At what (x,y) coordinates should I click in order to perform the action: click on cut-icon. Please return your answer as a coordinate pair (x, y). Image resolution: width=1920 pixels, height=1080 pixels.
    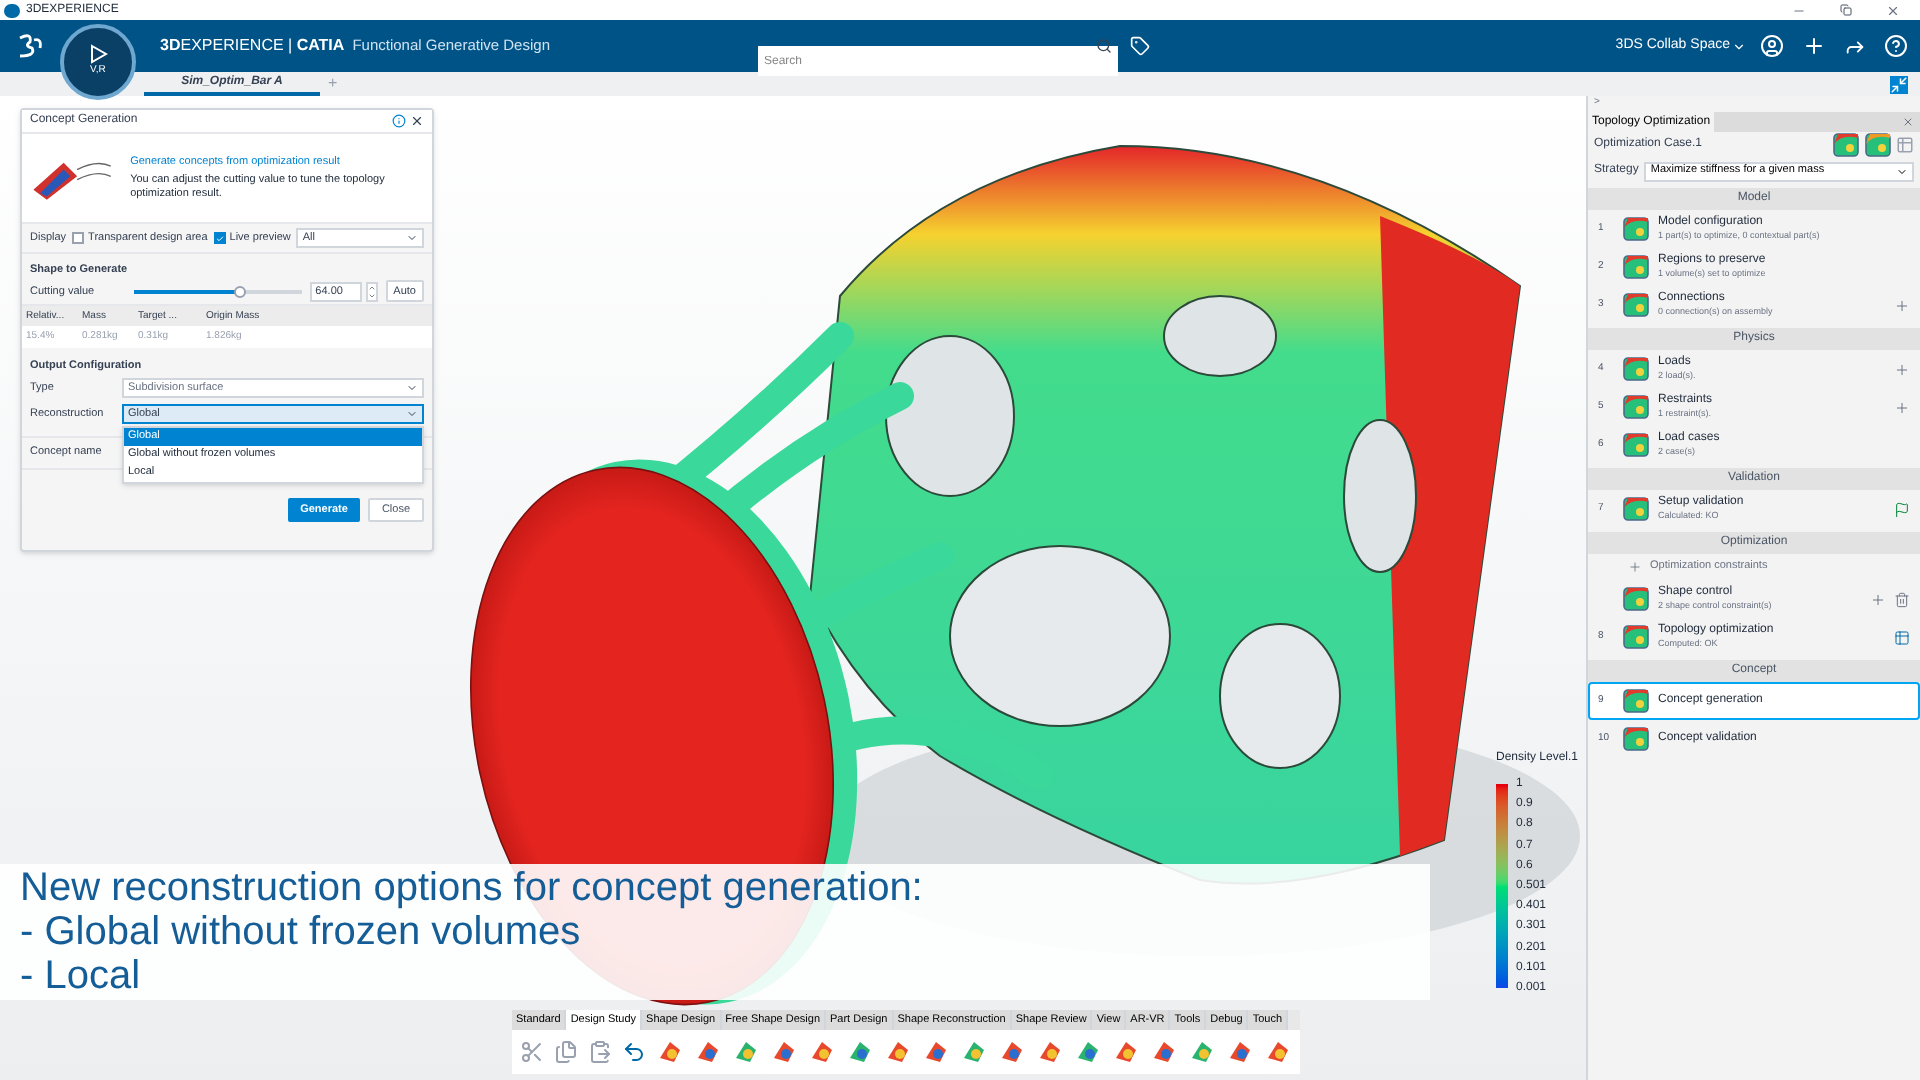
    Looking at the image, I should click on (532, 1052).